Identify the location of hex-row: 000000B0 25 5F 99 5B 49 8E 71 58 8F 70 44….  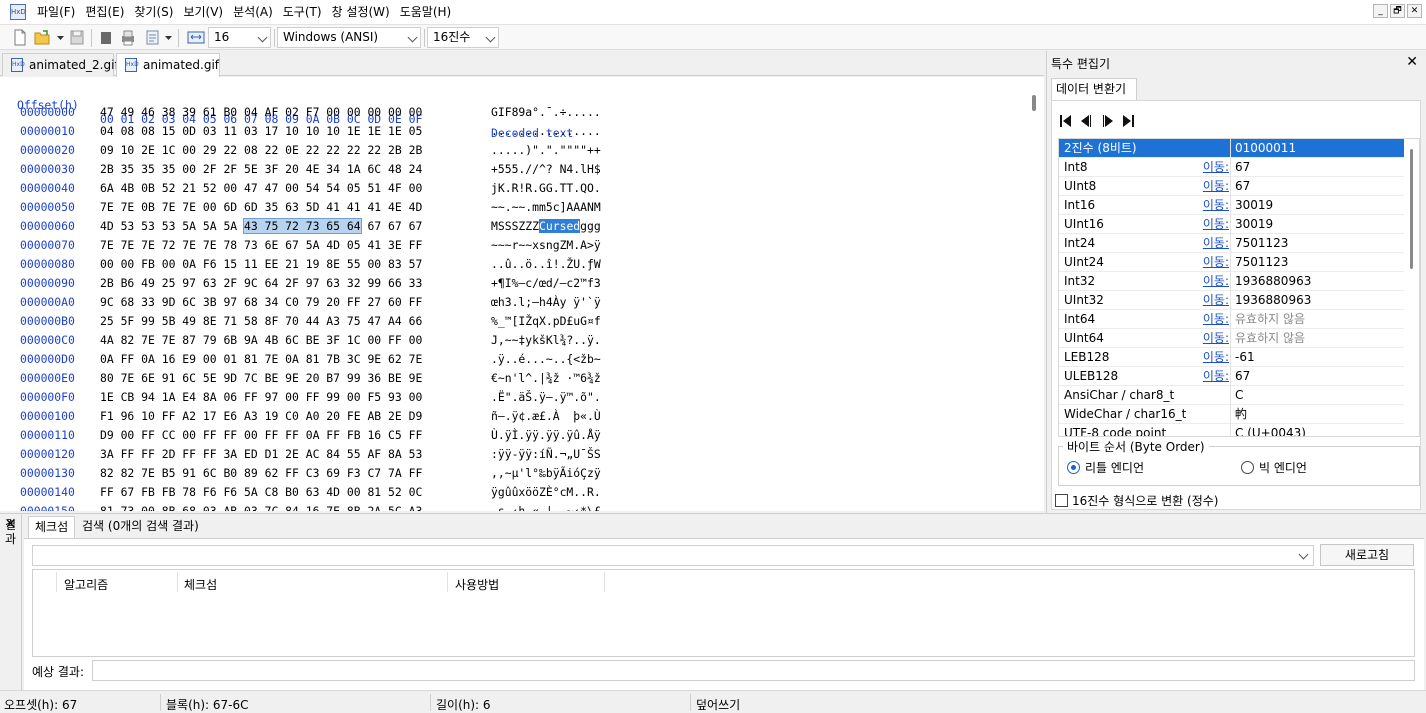
(515, 322).